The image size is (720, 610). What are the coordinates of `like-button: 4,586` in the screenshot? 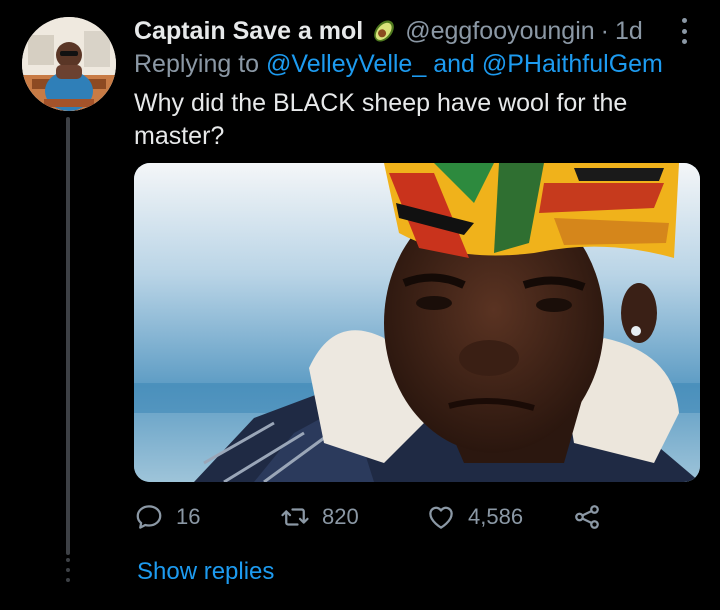 It's located at (474, 517).